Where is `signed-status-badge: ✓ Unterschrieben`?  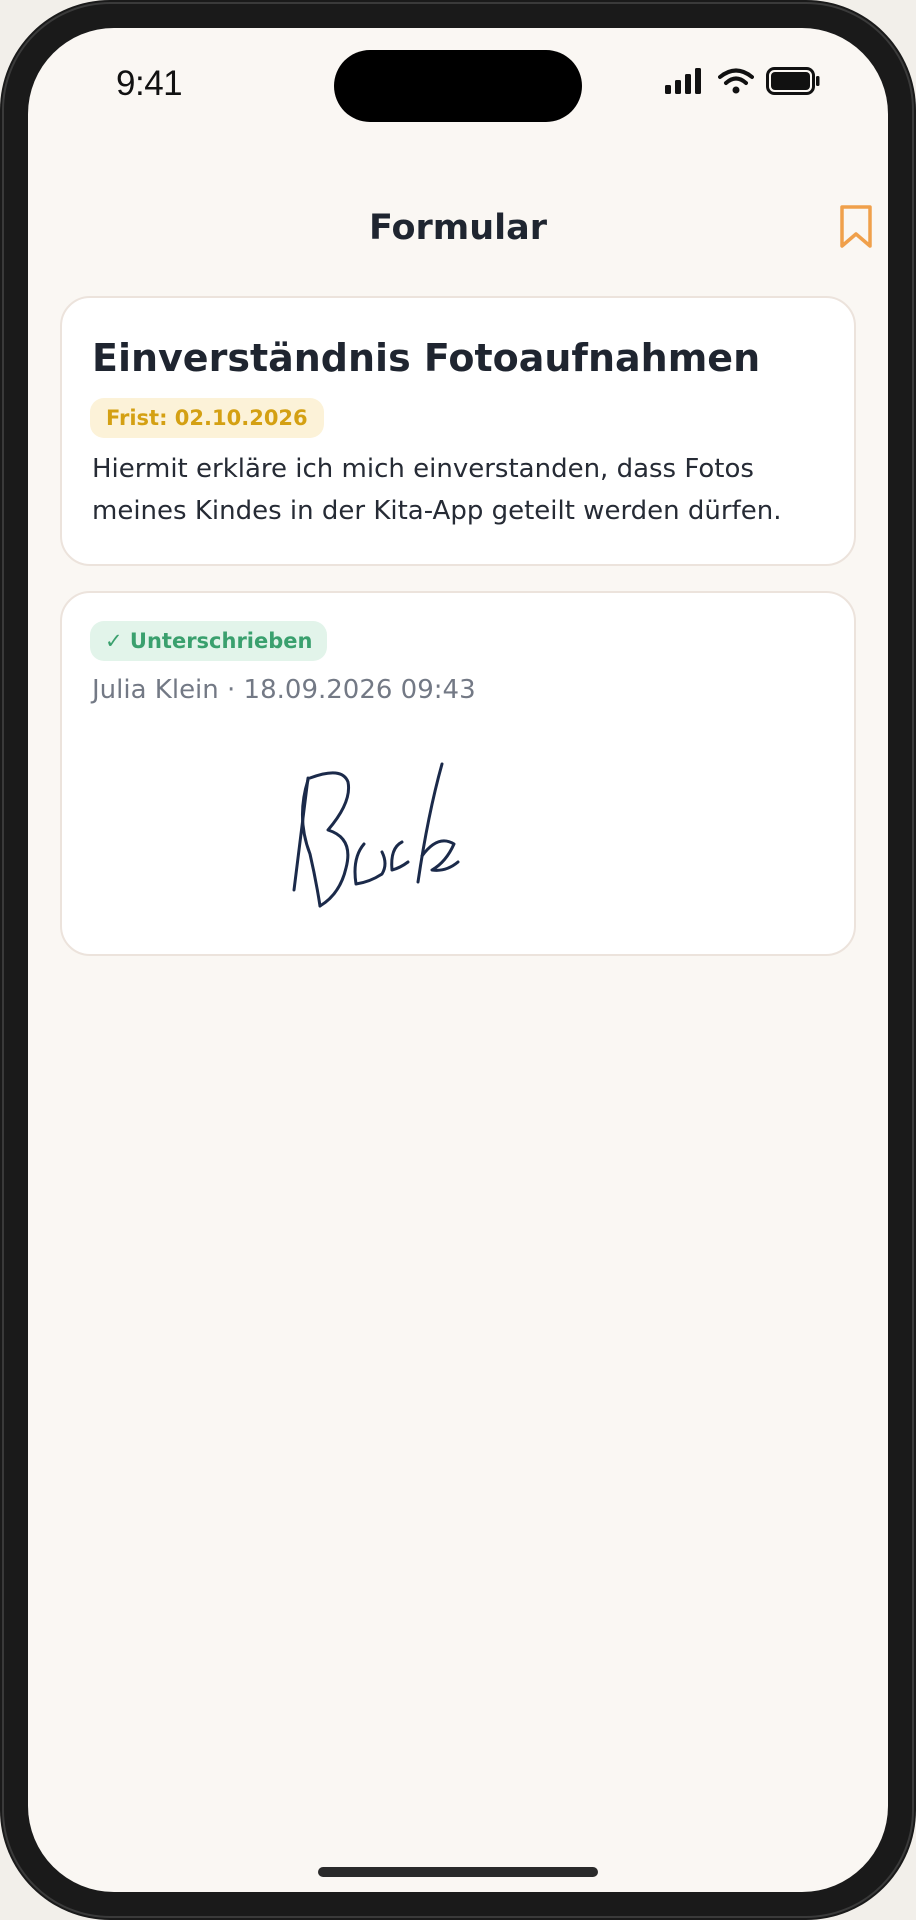 signed-status-badge: ✓ Unterschrieben is located at coordinates (209, 641).